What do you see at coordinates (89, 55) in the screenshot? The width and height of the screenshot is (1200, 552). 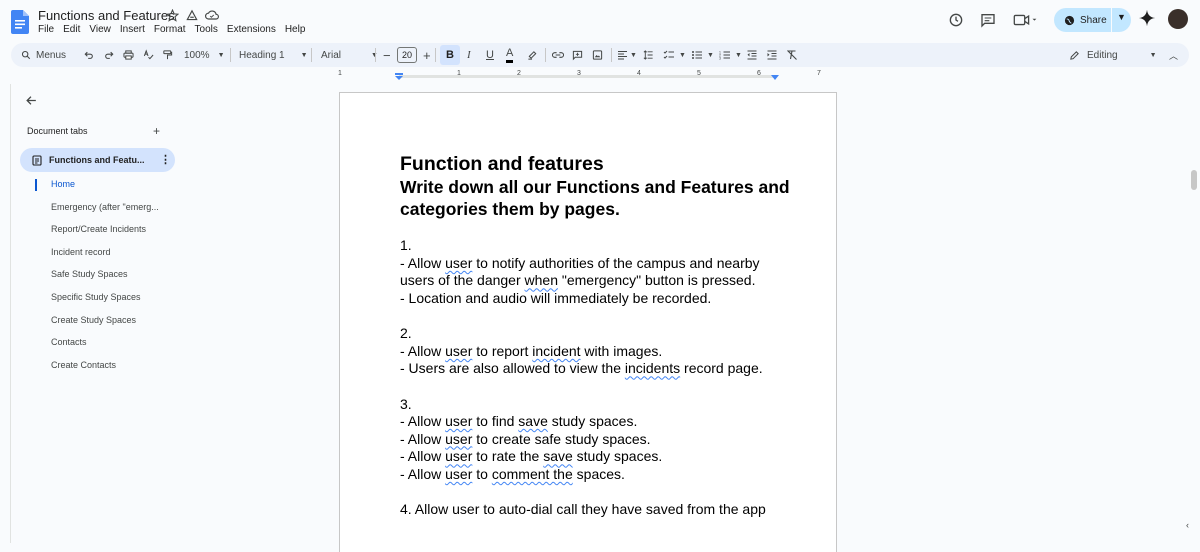 I see `undo-icon` at bounding box center [89, 55].